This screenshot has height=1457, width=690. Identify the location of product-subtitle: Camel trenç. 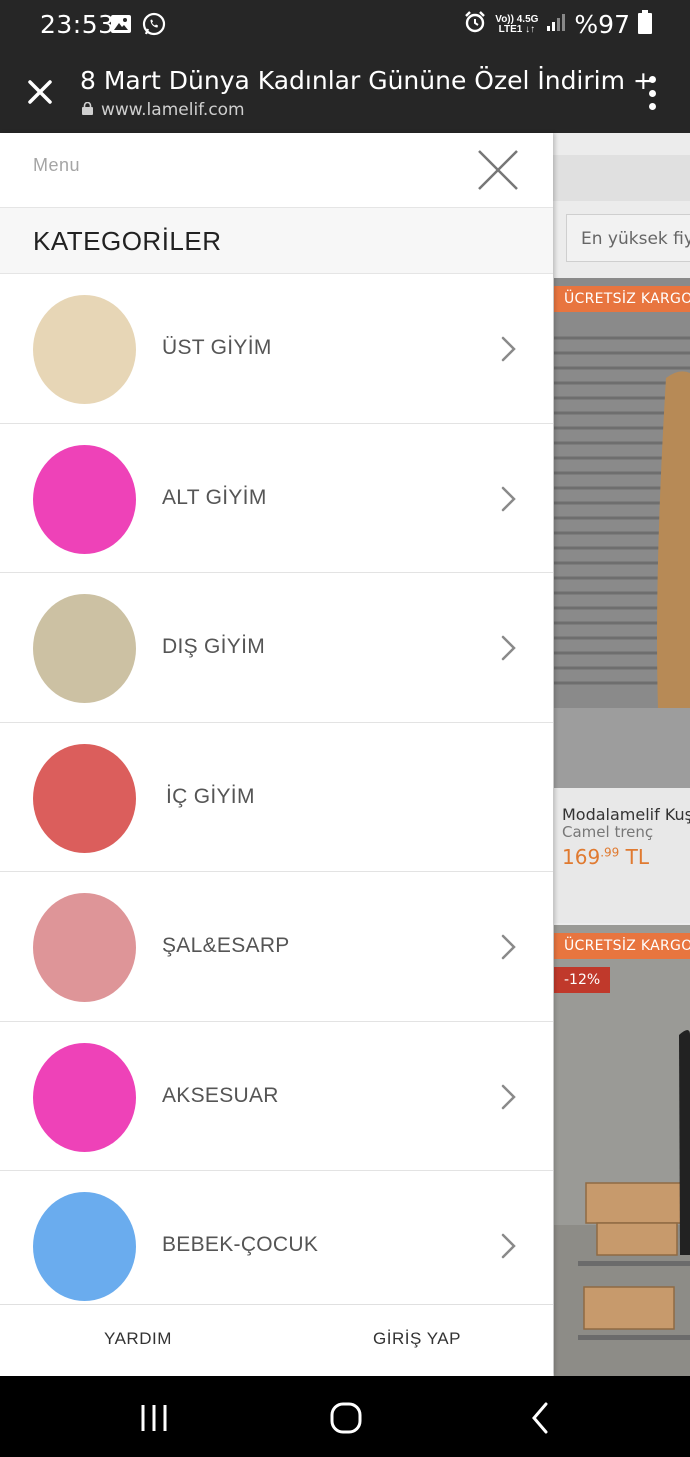
(608, 832).